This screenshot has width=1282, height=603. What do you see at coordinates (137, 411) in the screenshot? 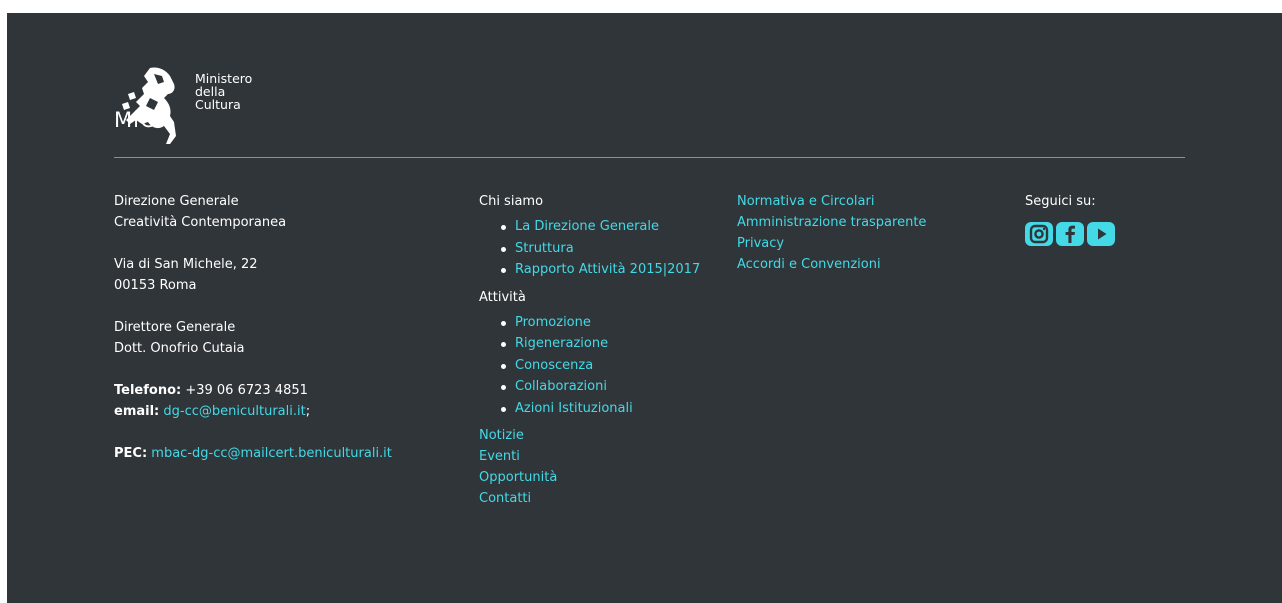
I see `email-label: email:` at bounding box center [137, 411].